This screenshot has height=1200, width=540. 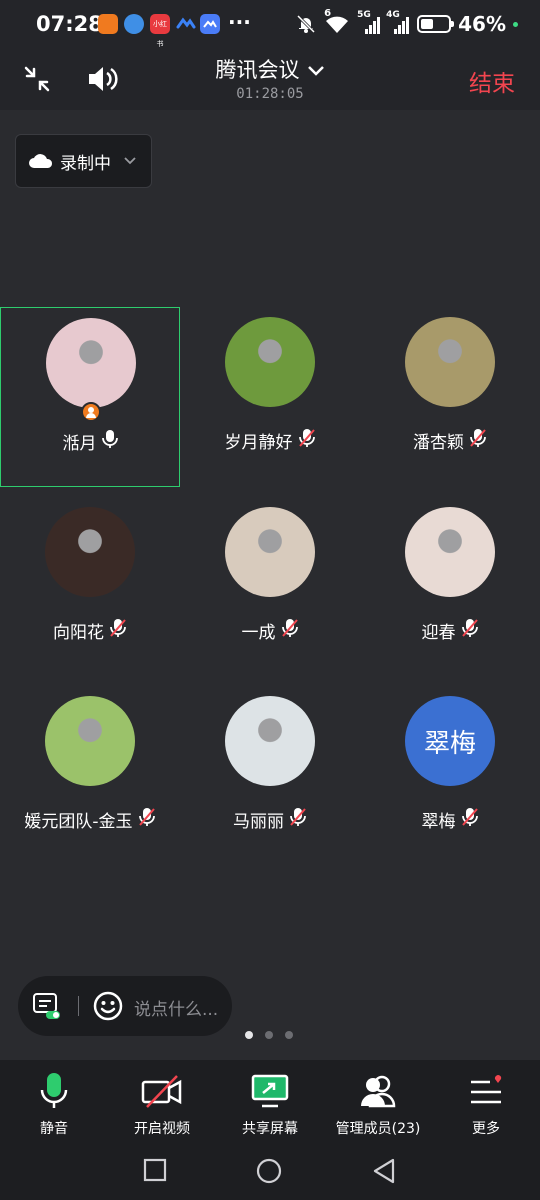 I want to click on mute-bell-icon, so click(x=306, y=24).